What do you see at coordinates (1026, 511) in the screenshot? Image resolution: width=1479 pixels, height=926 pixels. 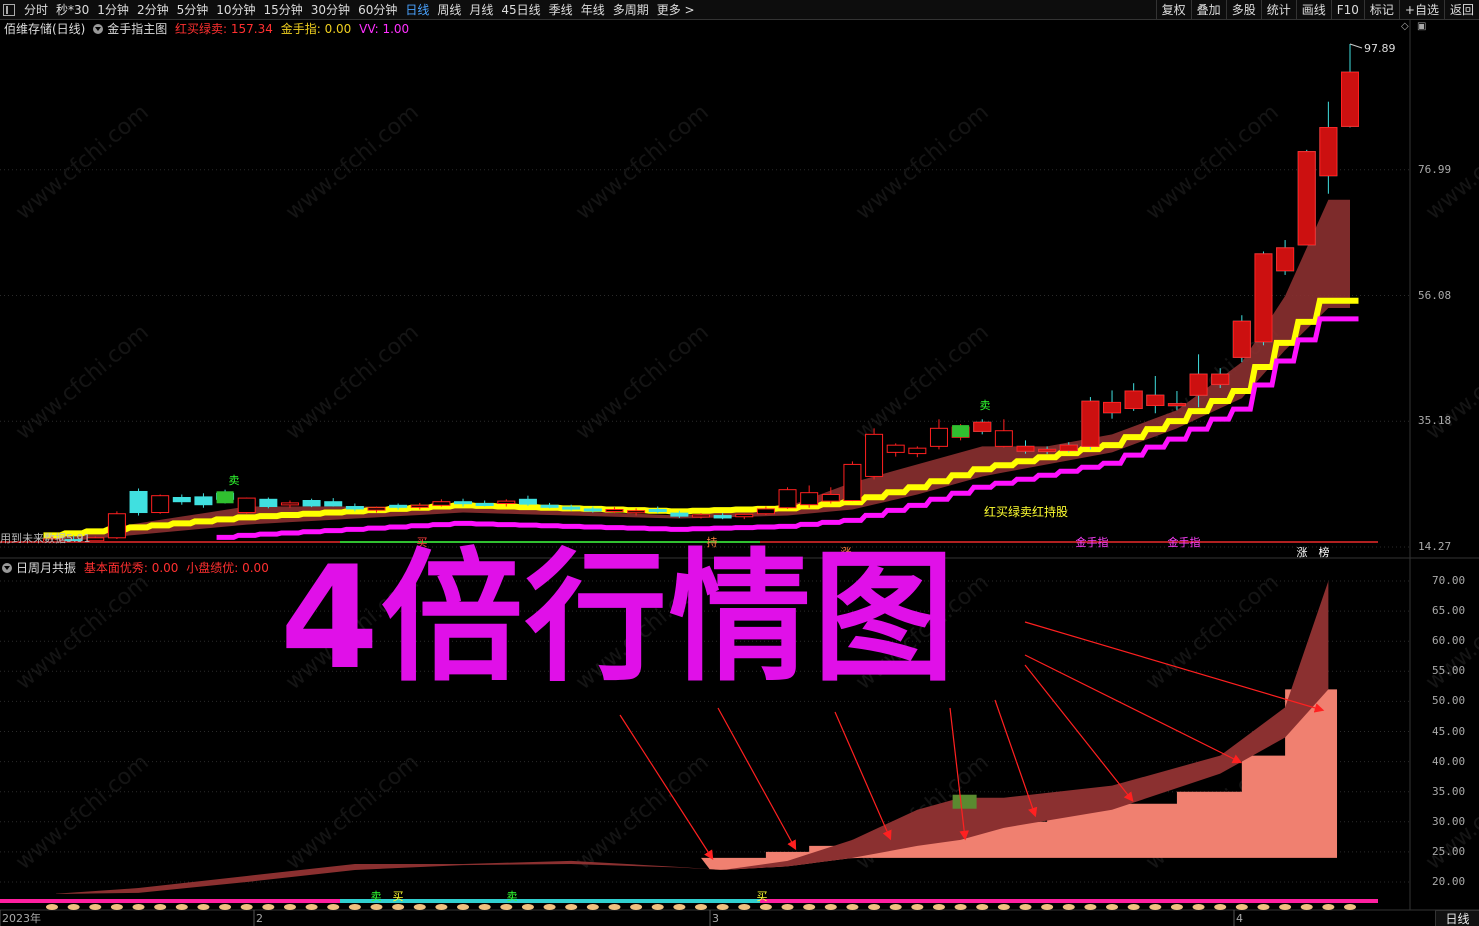 I see `legend-text: 红买绿卖红持股` at bounding box center [1026, 511].